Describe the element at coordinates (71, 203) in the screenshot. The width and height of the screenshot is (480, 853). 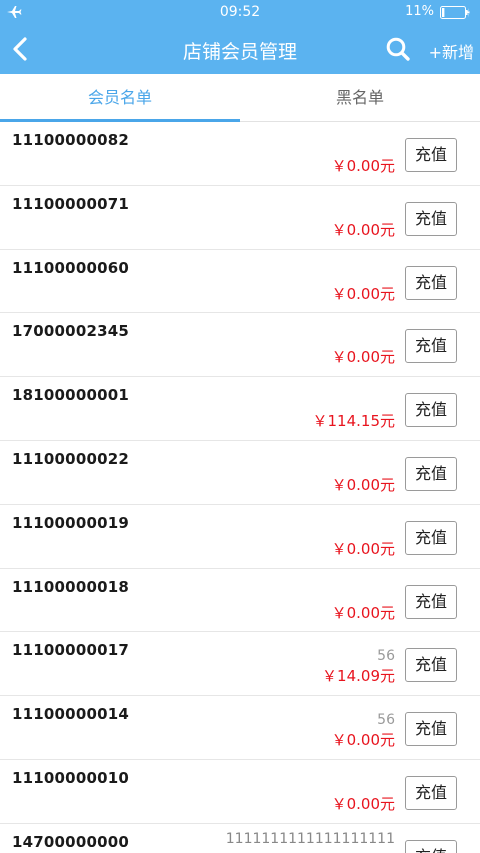
I see `member-phone: 11100000071` at that location.